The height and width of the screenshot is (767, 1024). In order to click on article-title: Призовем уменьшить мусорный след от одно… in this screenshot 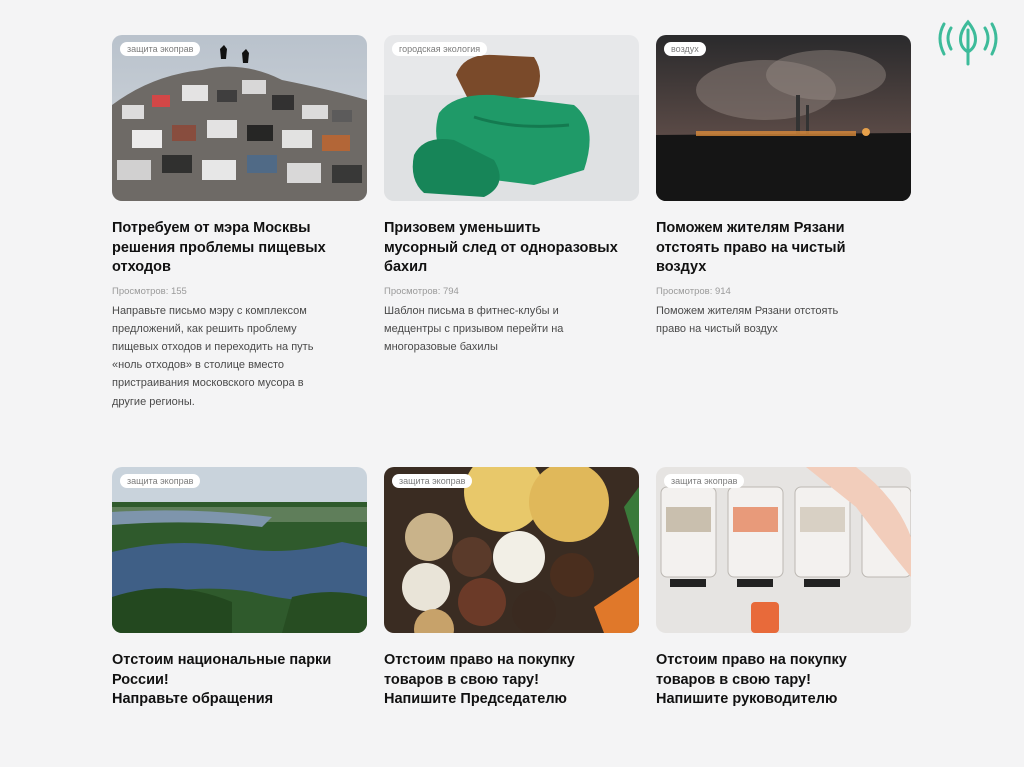, I will do `click(511, 248)`.